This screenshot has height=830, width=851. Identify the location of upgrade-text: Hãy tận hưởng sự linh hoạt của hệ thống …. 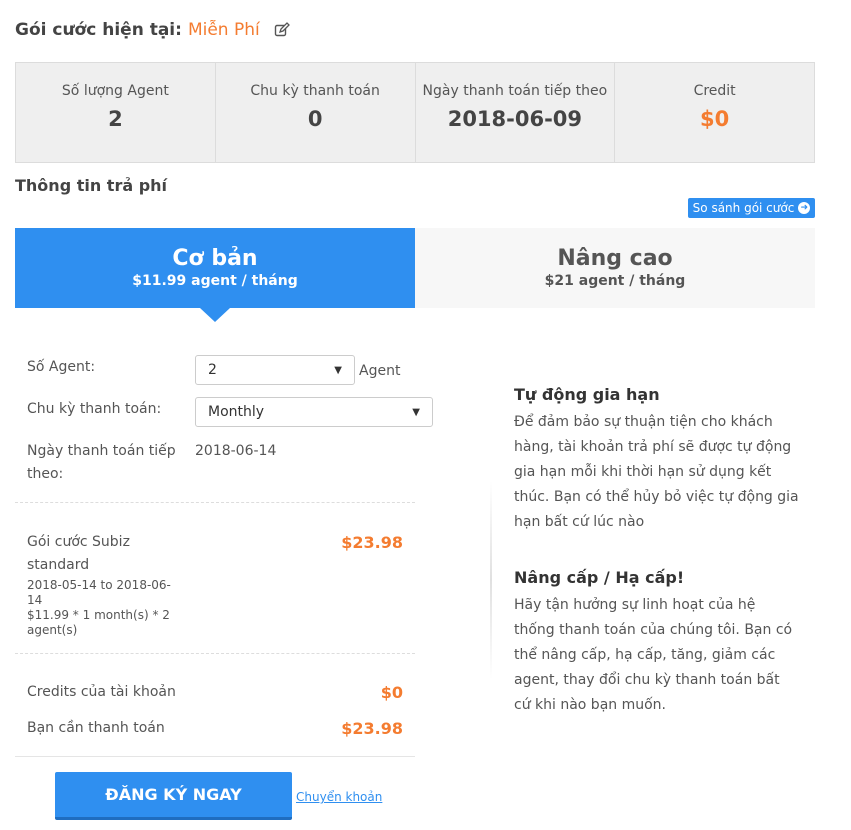
(653, 655).